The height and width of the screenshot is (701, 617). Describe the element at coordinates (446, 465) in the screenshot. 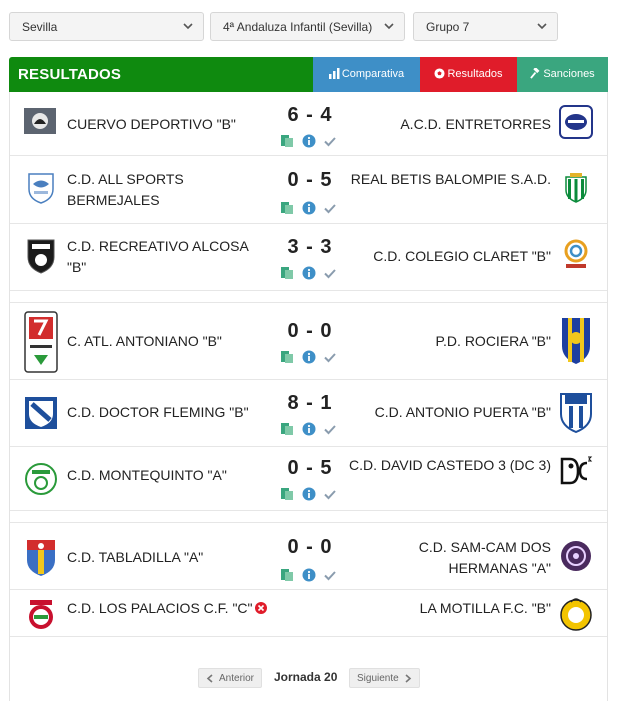

I see `away-team-name: C.D. DAVID CASTEDO 3 (DC 3)` at that location.